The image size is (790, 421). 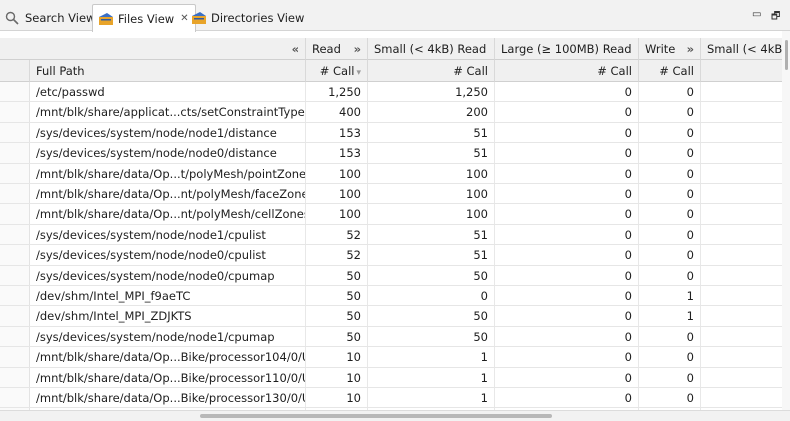 I want to click on column-group-large-read: Large (≥ 100MB) Read», so click(x=567, y=49).